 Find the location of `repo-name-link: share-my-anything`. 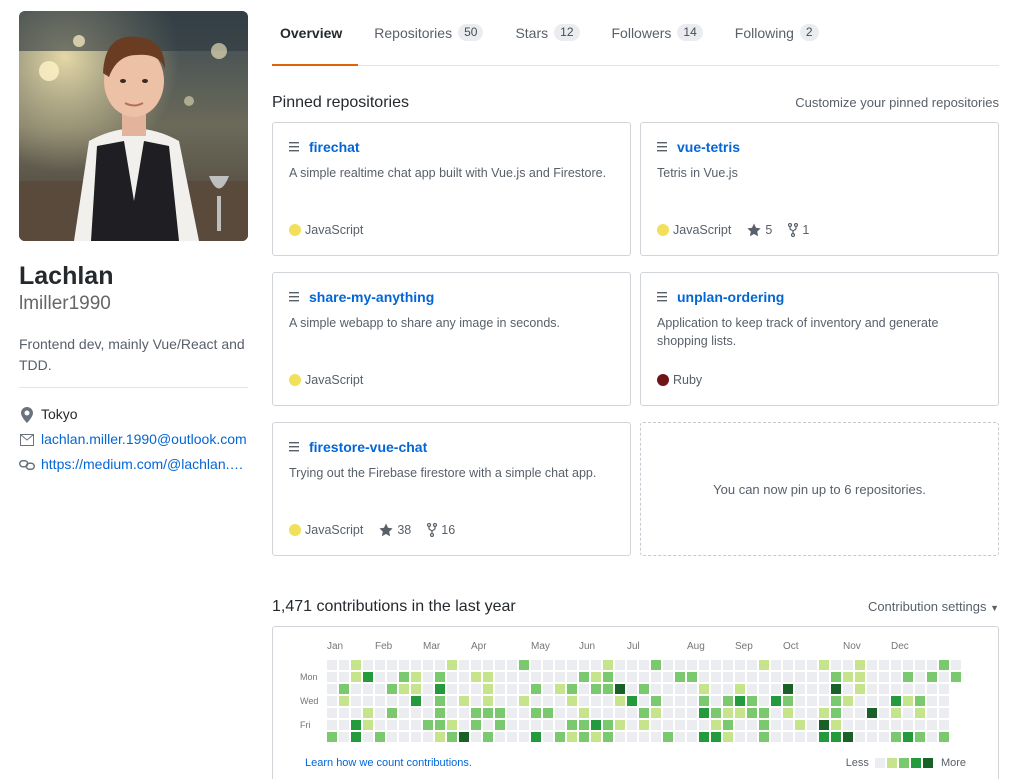

repo-name-link: share-my-anything is located at coordinates (451, 297).